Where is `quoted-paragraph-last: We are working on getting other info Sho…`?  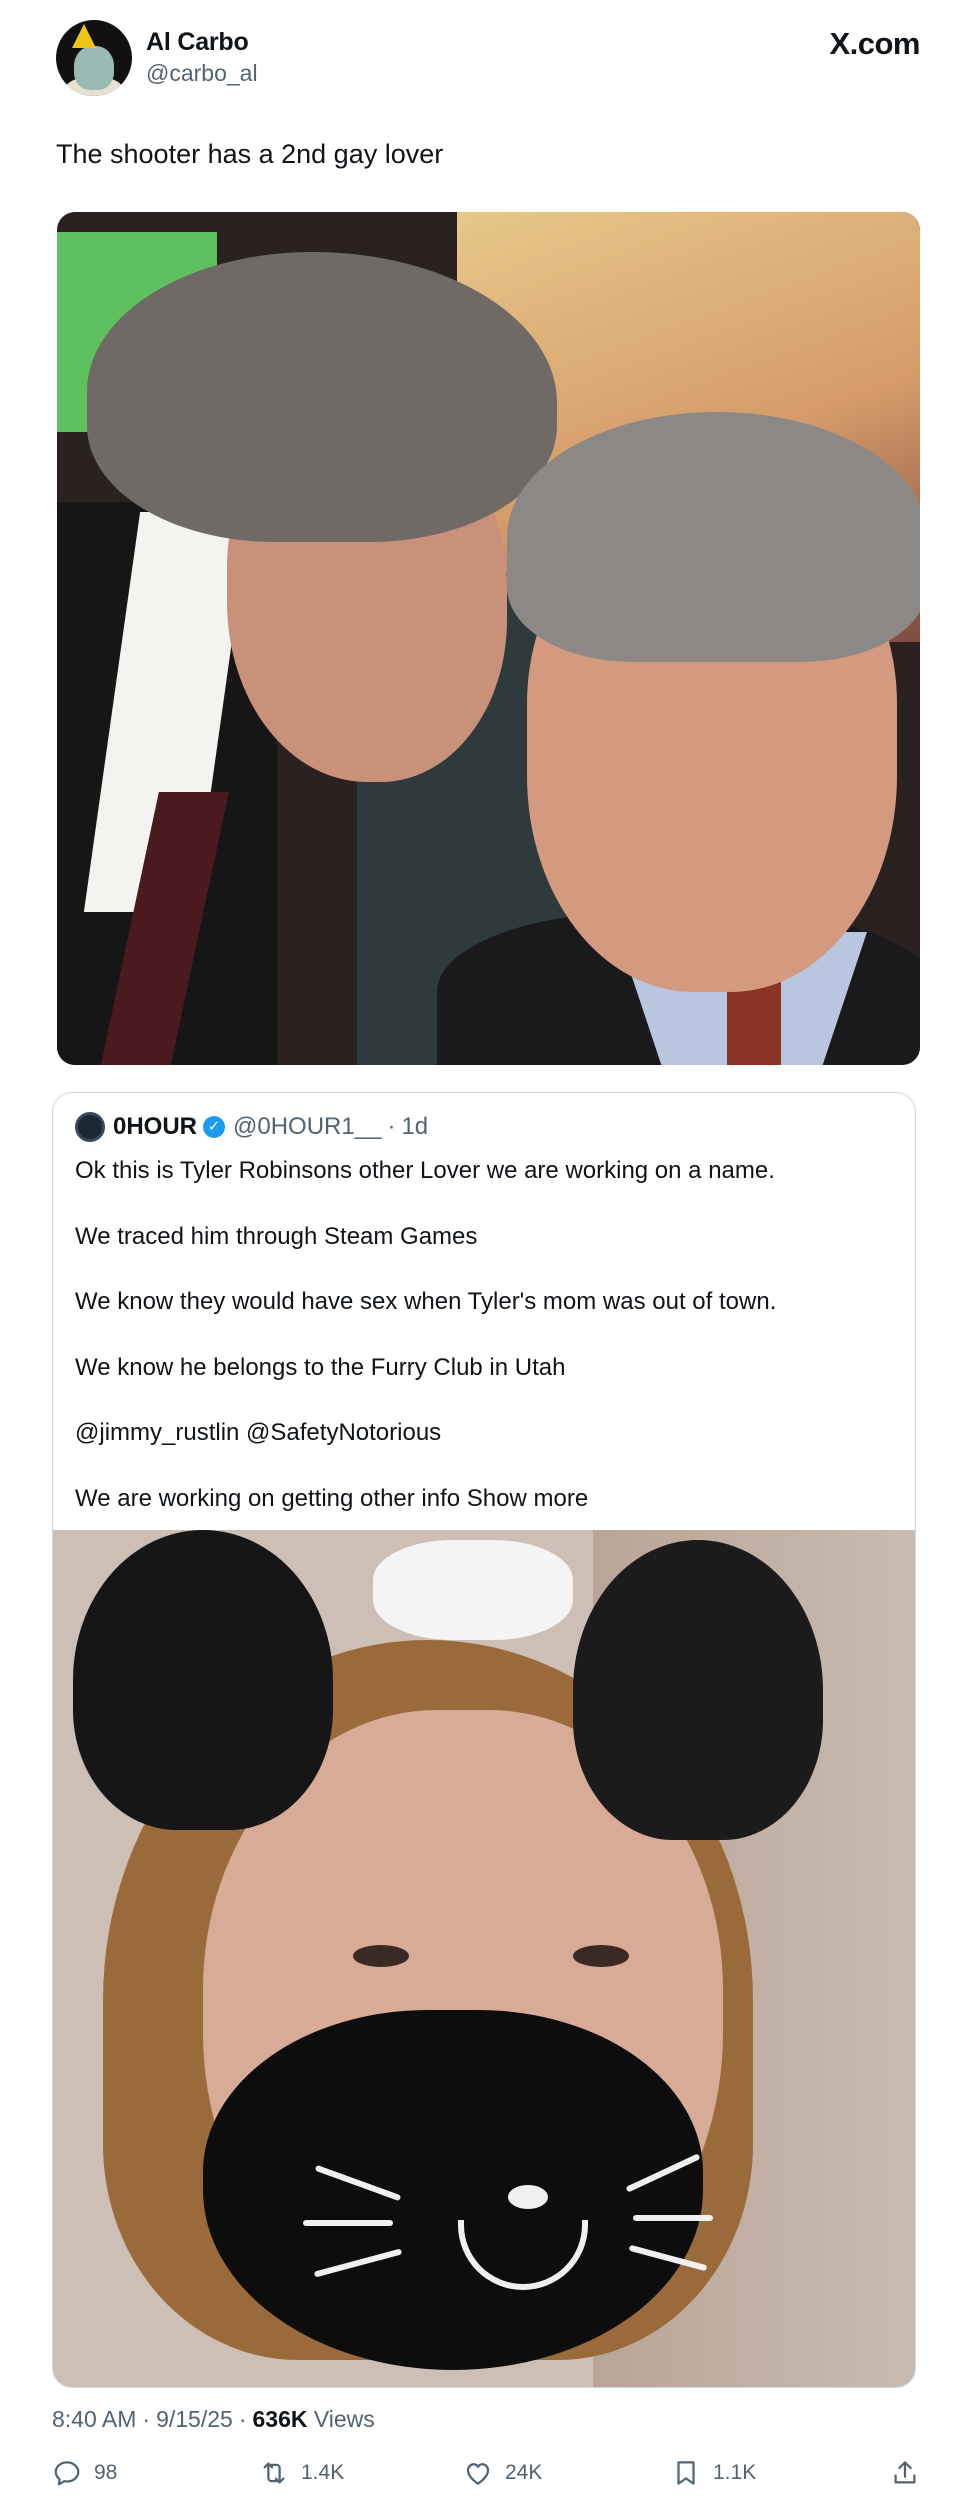 quoted-paragraph-last: We are working on getting other info Sho… is located at coordinates (485, 1499).